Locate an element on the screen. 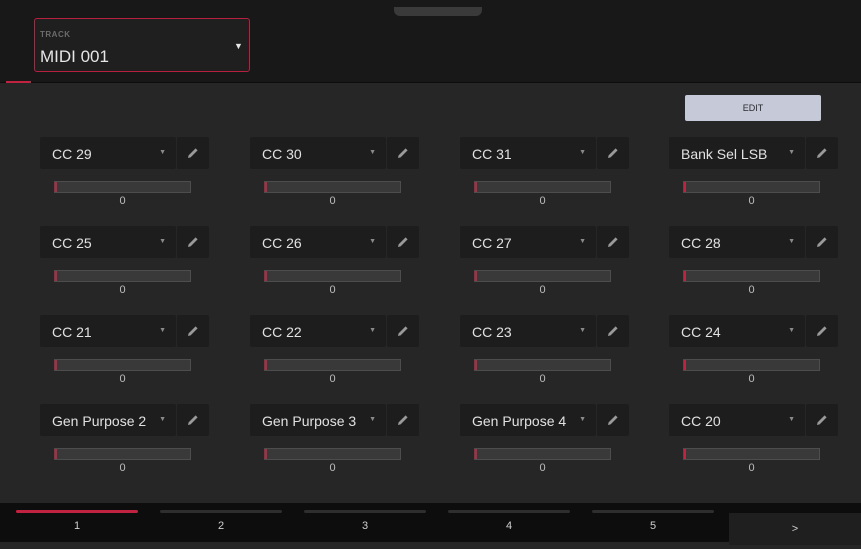 This screenshot has width=861, height=549. edit-button: EDIT is located at coordinates (753, 108).